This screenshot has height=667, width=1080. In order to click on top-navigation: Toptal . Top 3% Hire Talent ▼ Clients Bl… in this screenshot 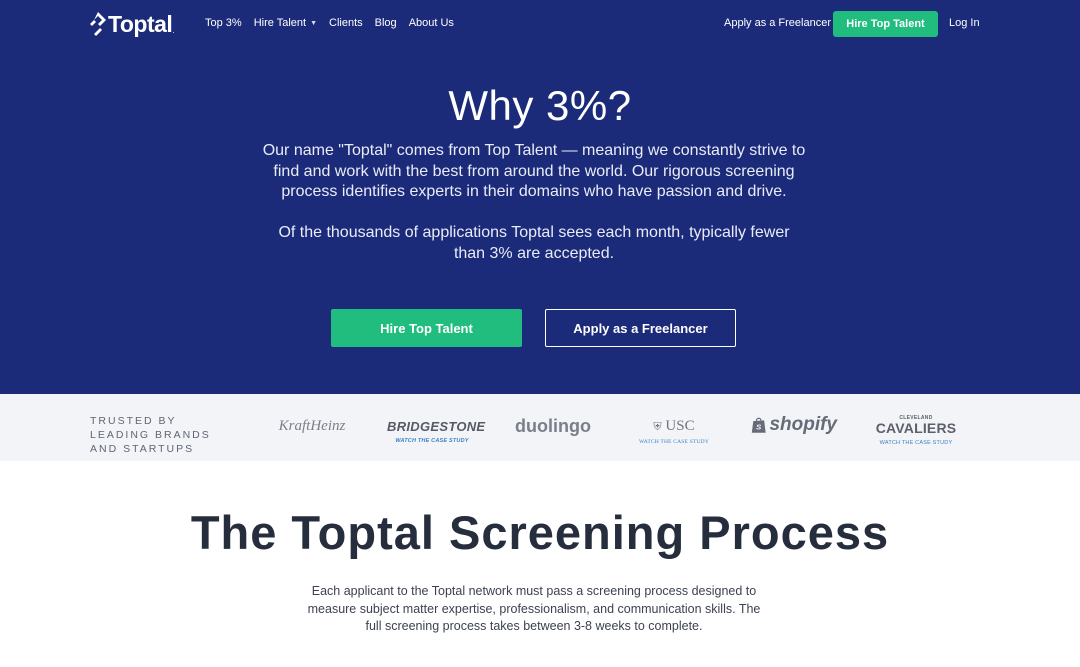, I will do `click(540, 24)`.